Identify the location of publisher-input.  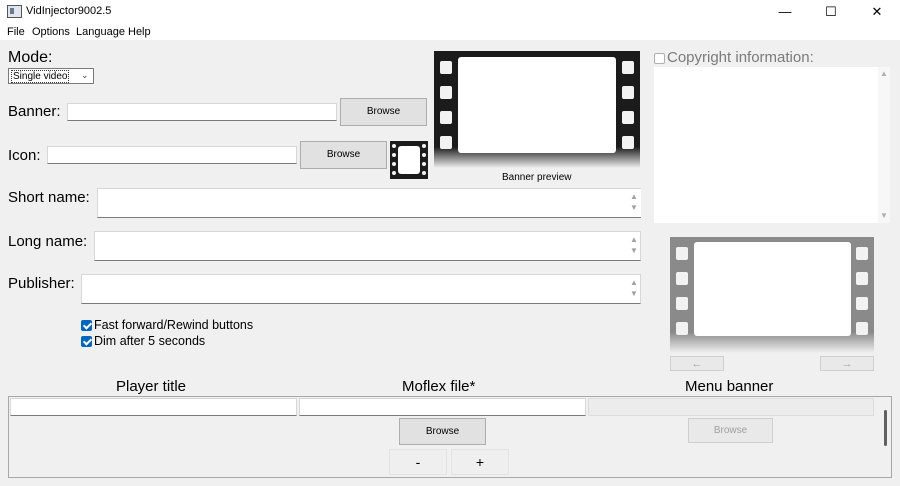
(361, 289).